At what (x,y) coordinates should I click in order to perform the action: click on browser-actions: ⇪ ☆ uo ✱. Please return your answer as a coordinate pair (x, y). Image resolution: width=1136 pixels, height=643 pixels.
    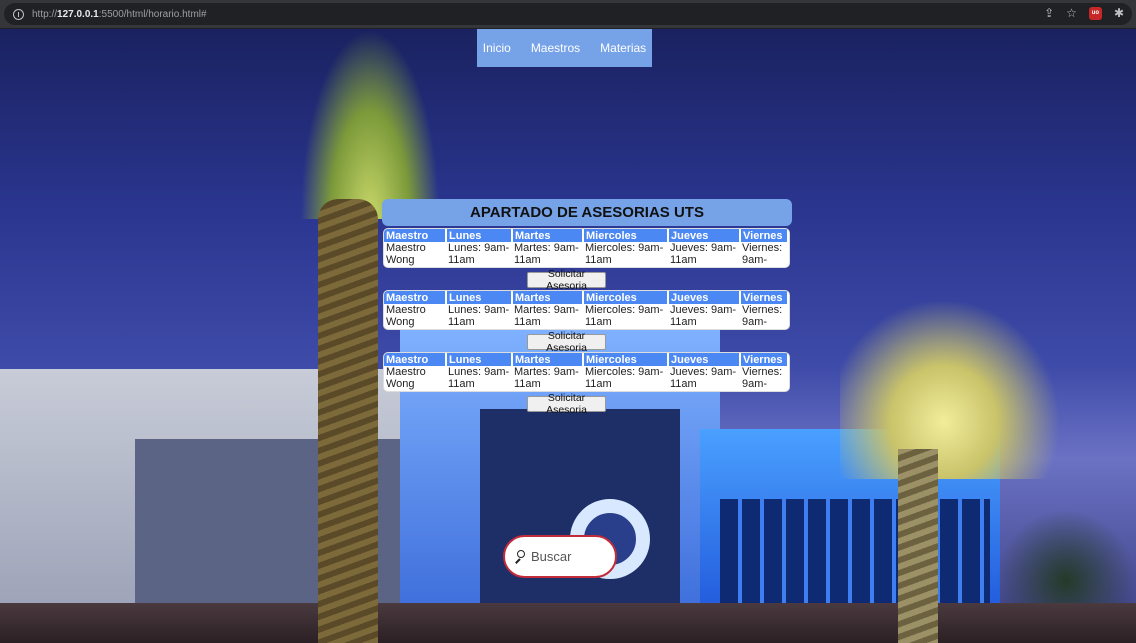
    Looking at the image, I should click on (1084, 13).